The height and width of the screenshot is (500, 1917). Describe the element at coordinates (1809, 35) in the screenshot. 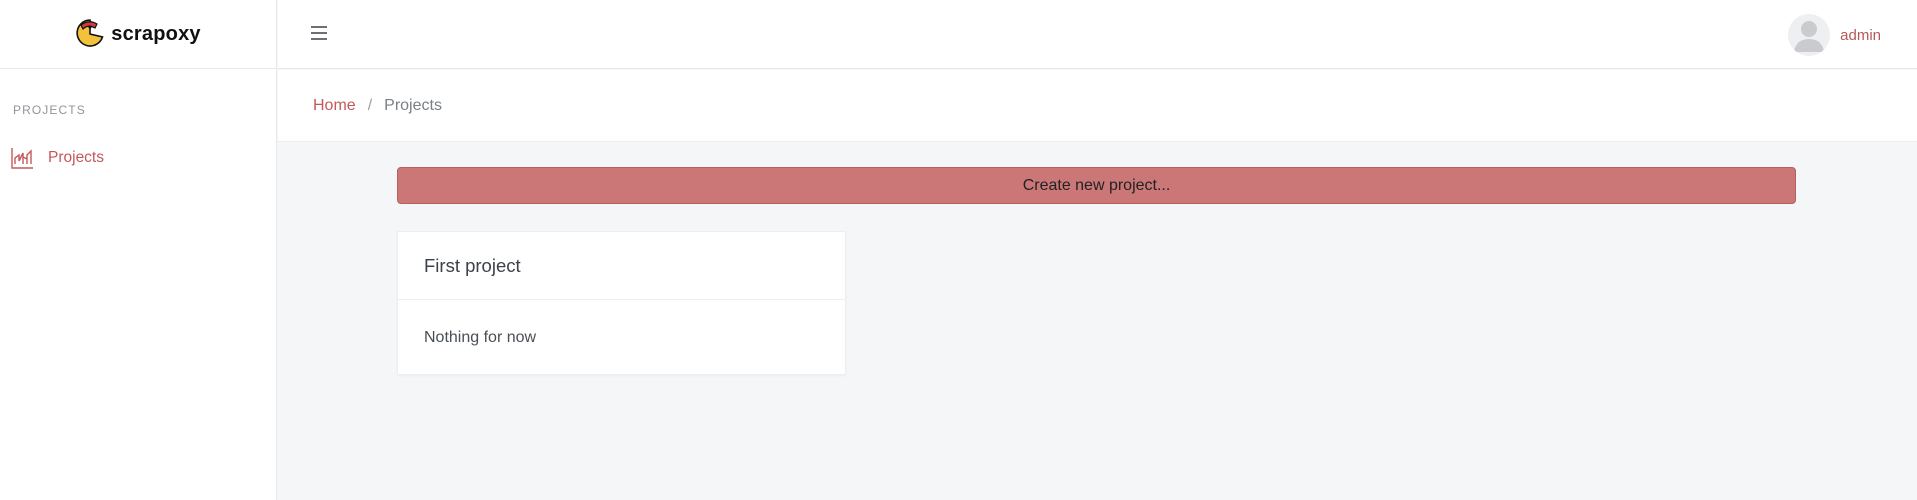

I see `user-avatar-icon` at that location.